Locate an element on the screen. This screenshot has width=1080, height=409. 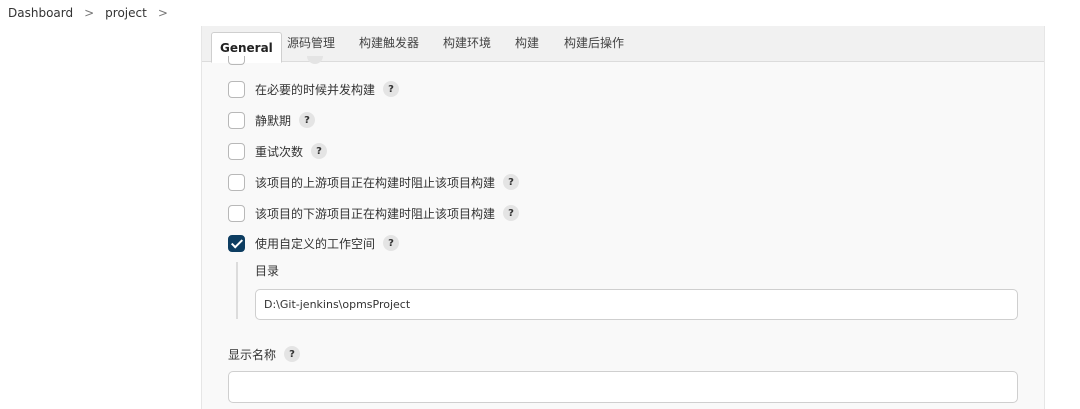
nested-section-indicator is located at coordinates (237, 290).